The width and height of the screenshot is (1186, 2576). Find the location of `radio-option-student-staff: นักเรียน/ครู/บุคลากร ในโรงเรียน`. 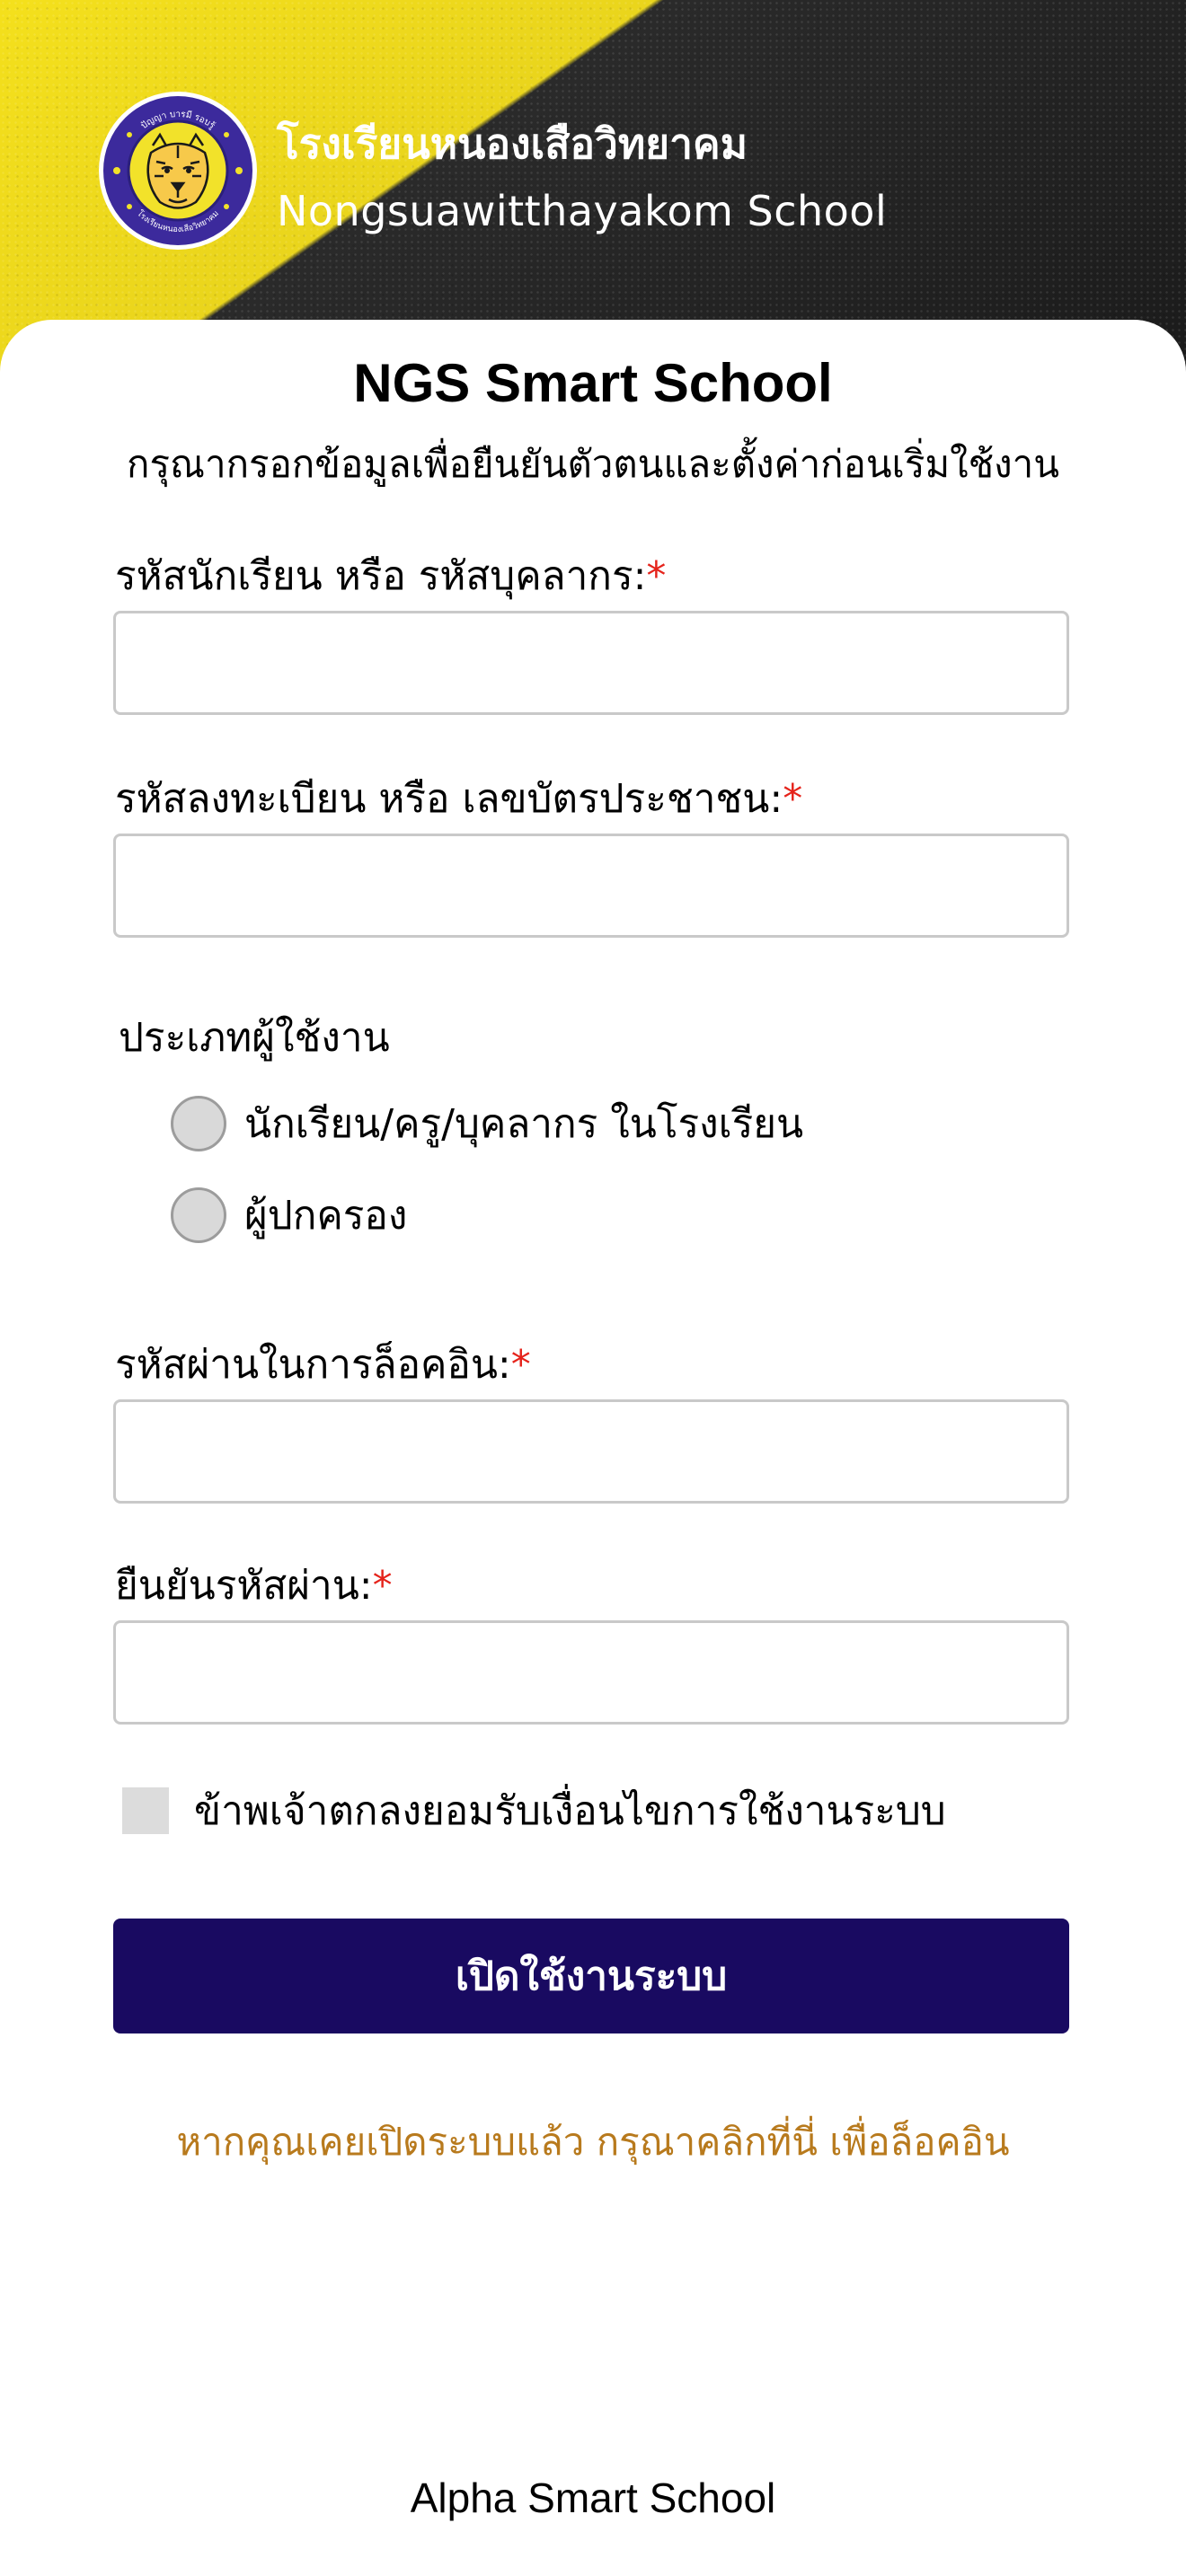

radio-option-student-staff: นักเรียน/ครู/บุคลากร ในโรงเรียน is located at coordinates (487, 1123).